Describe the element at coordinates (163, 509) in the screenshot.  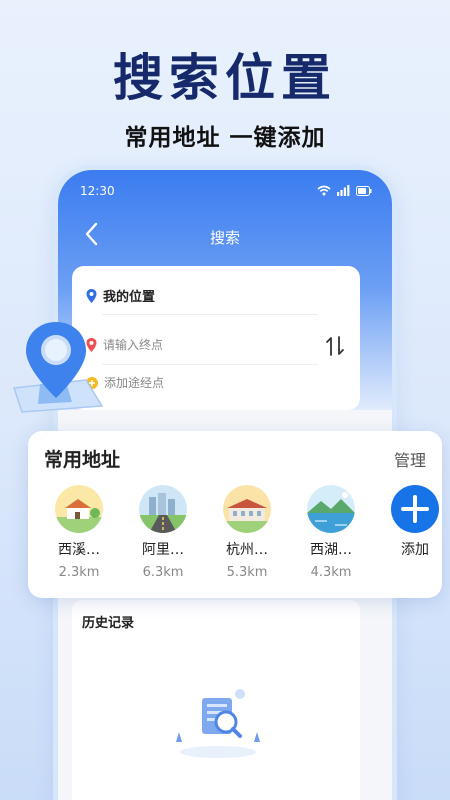
I see `city-road-thumbnail-icon` at that location.